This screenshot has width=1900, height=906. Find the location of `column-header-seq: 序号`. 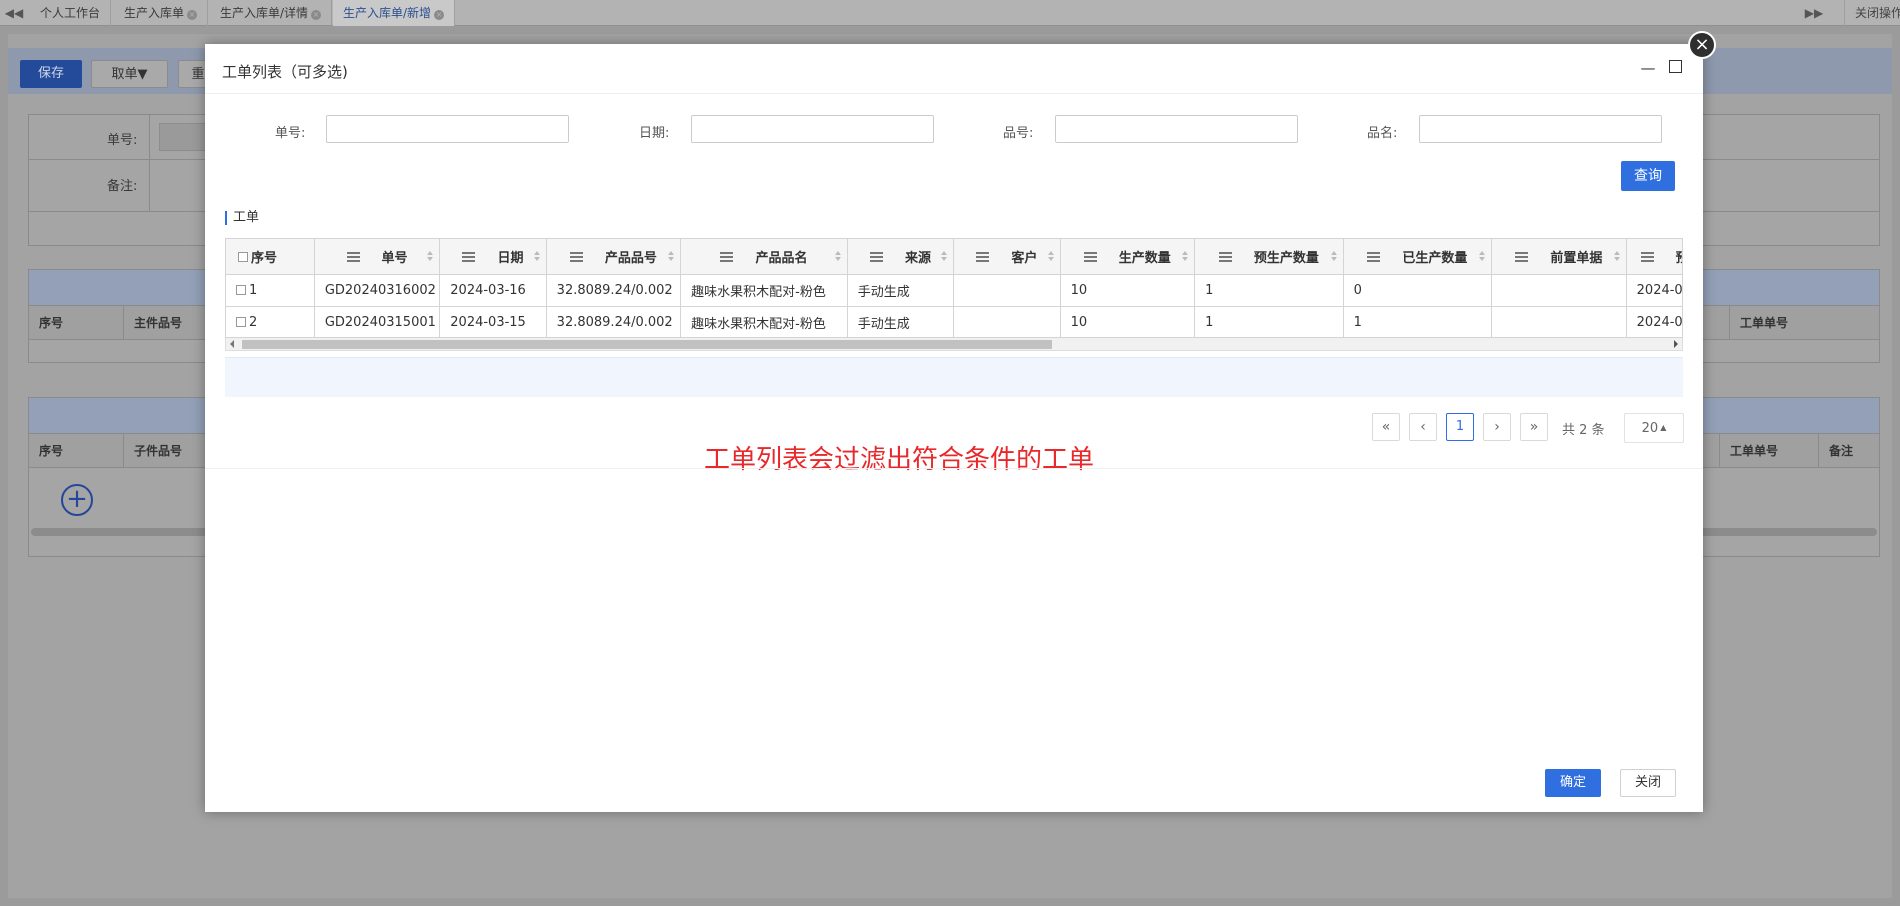

column-header-seq: 序号 is located at coordinates (270, 257).